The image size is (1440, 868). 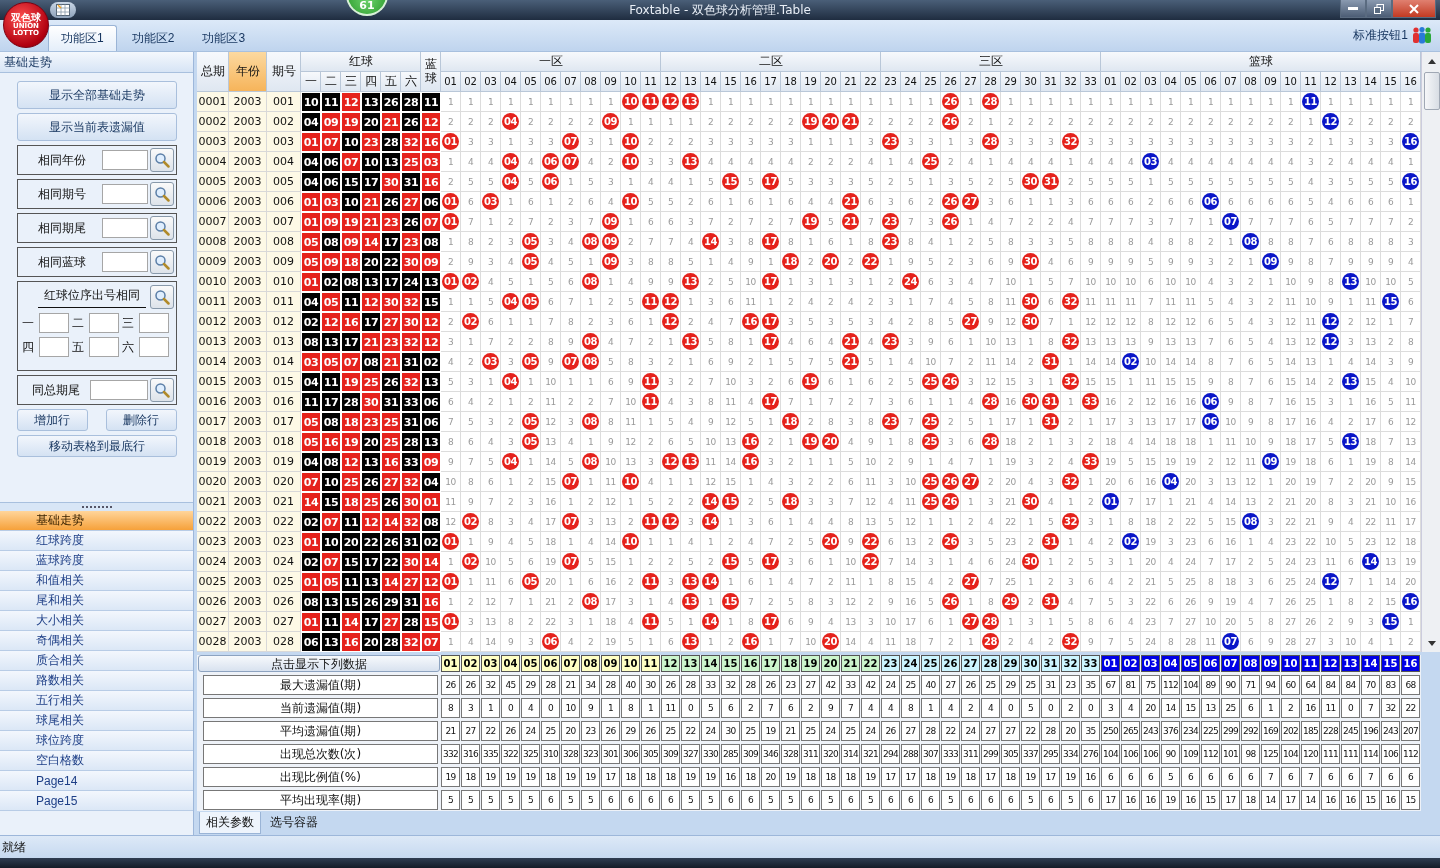 I want to click on bottom-tab: 相关参数, so click(x=230, y=823).